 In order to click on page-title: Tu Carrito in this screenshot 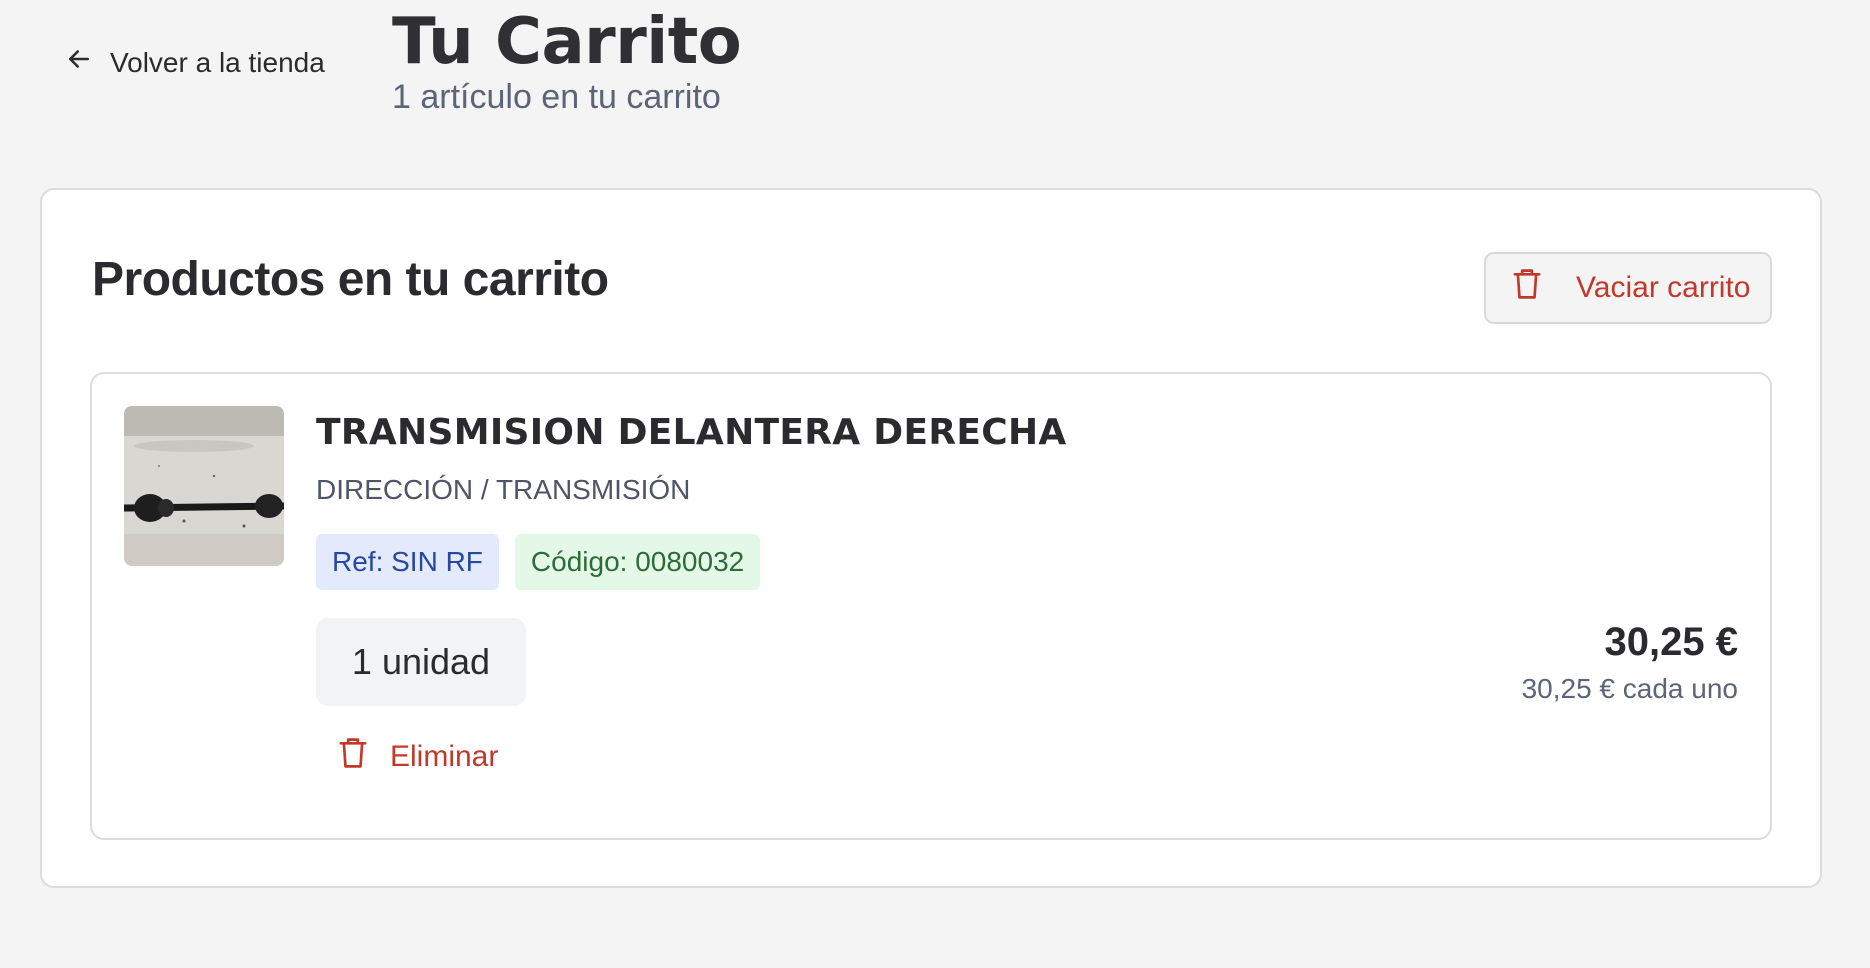, I will do `click(567, 42)`.